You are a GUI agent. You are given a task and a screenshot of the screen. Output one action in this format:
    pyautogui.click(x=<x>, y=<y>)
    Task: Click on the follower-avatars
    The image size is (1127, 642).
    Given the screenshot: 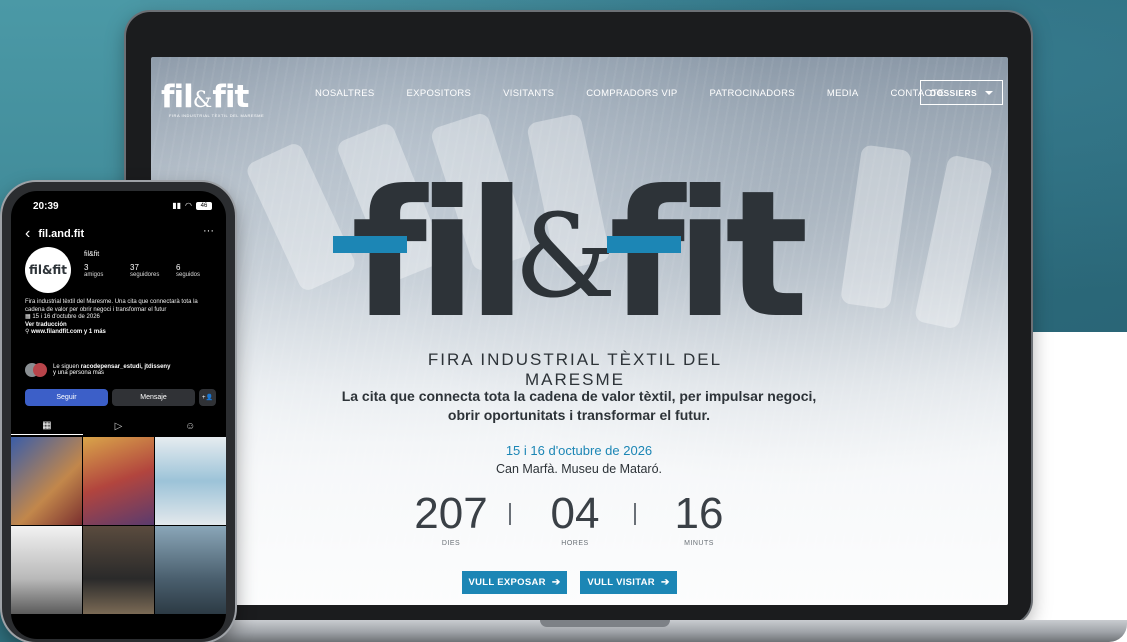 What is the action you would take?
    pyautogui.click(x=36, y=370)
    